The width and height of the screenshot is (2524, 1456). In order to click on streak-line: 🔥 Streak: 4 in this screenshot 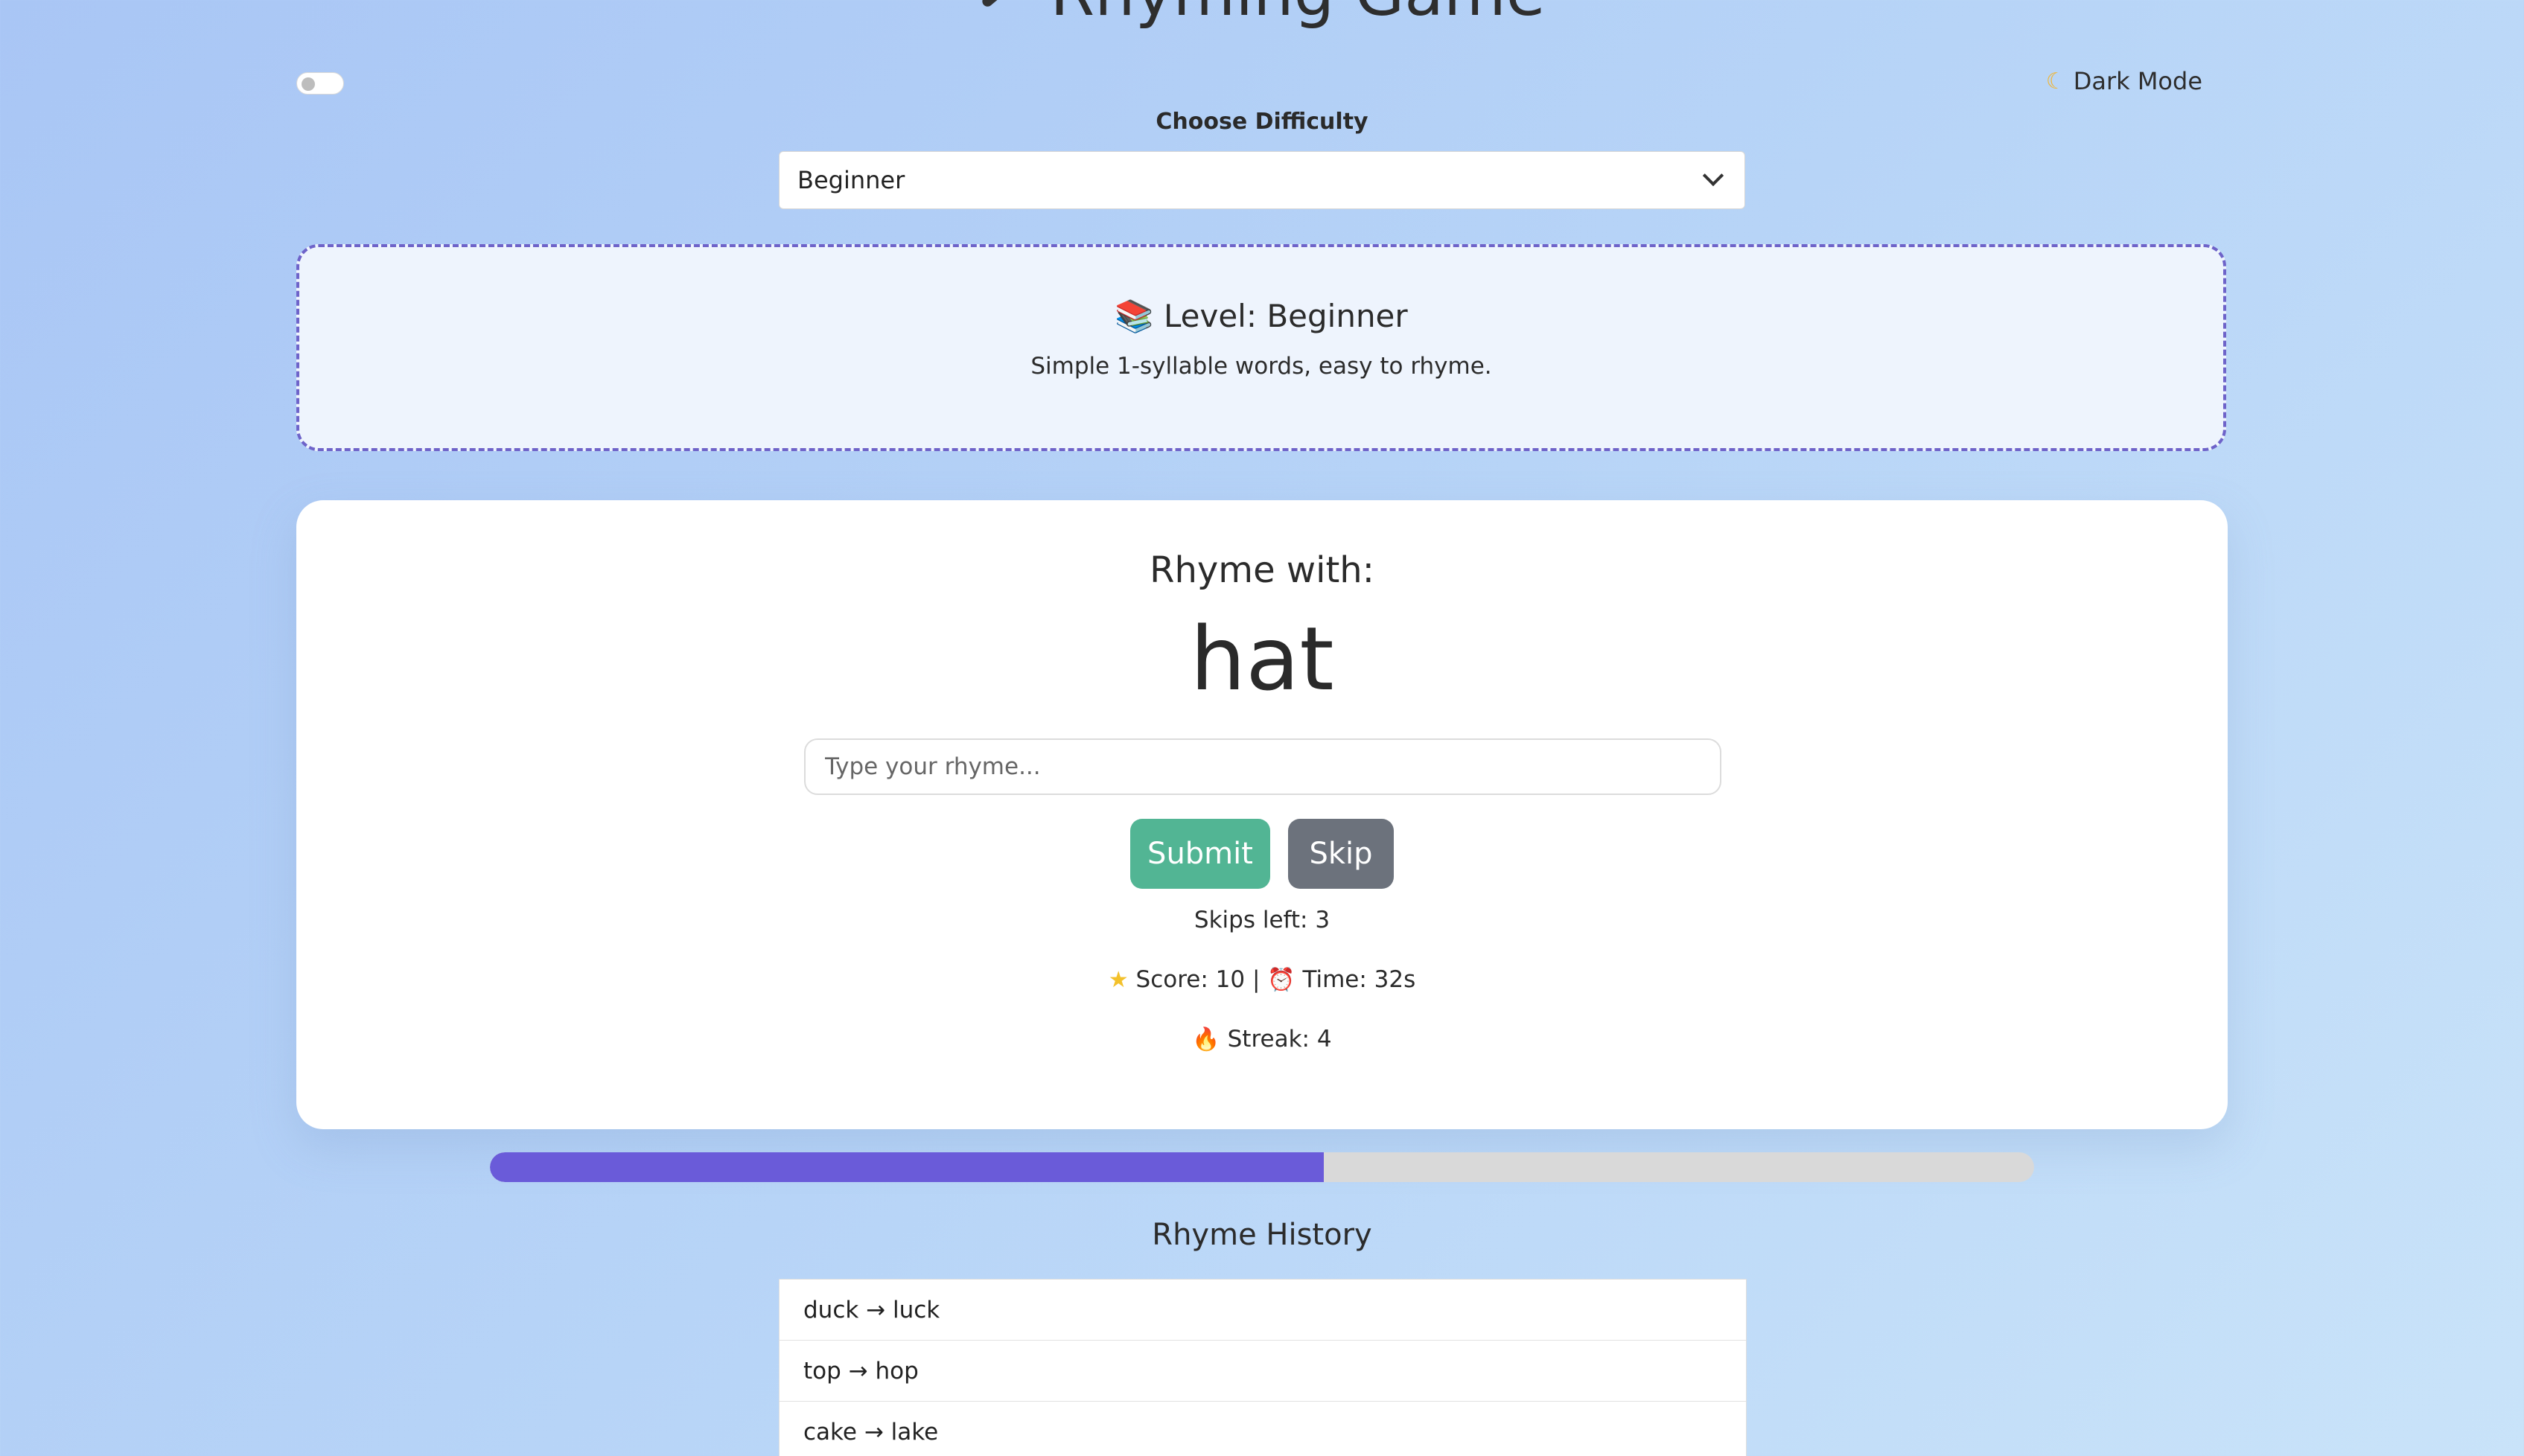, I will do `click(1262, 1039)`.